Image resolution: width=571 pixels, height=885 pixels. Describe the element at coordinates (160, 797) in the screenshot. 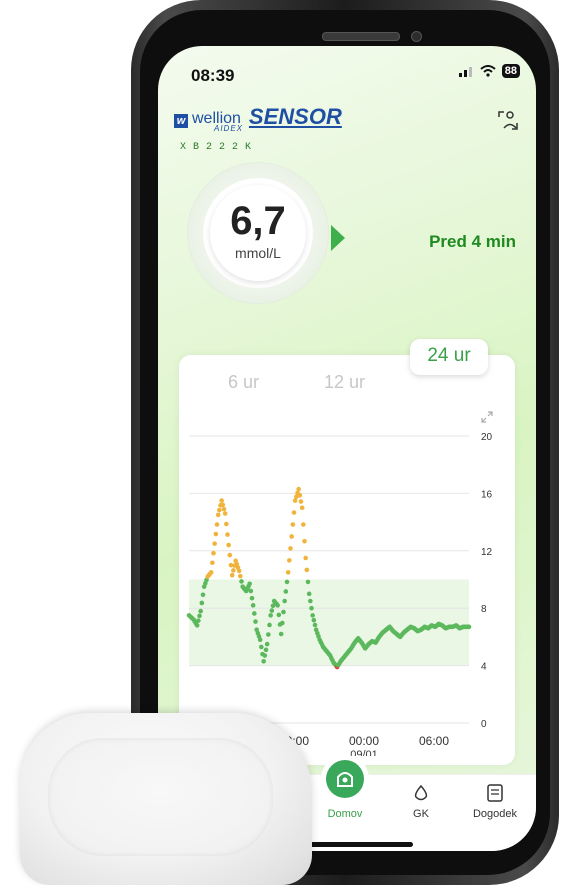

I see `sensor-device-face` at that location.